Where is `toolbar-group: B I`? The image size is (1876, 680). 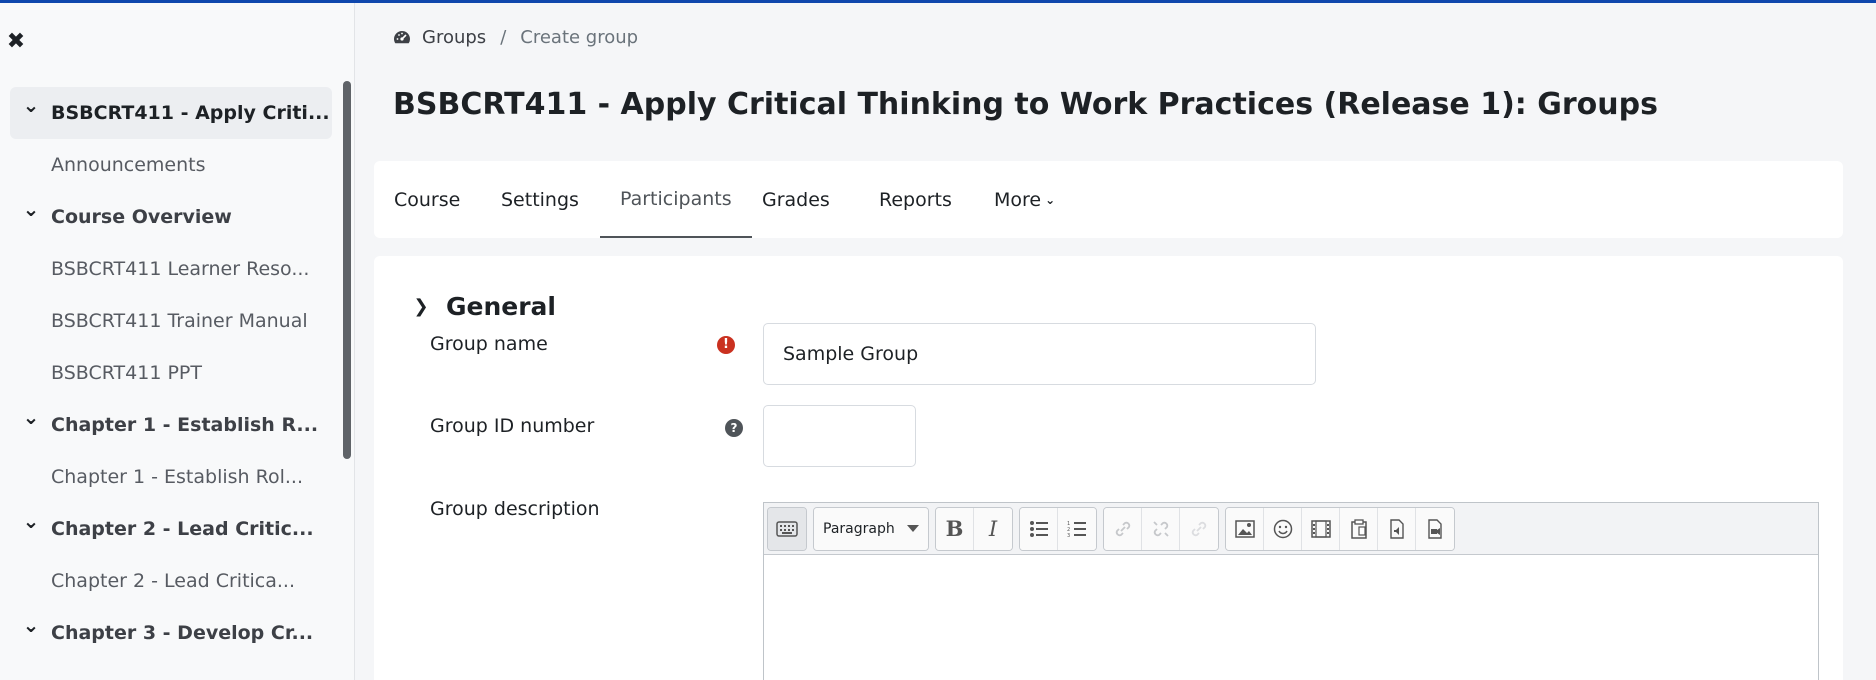 toolbar-group: B I is located at coordinates (974, 528).